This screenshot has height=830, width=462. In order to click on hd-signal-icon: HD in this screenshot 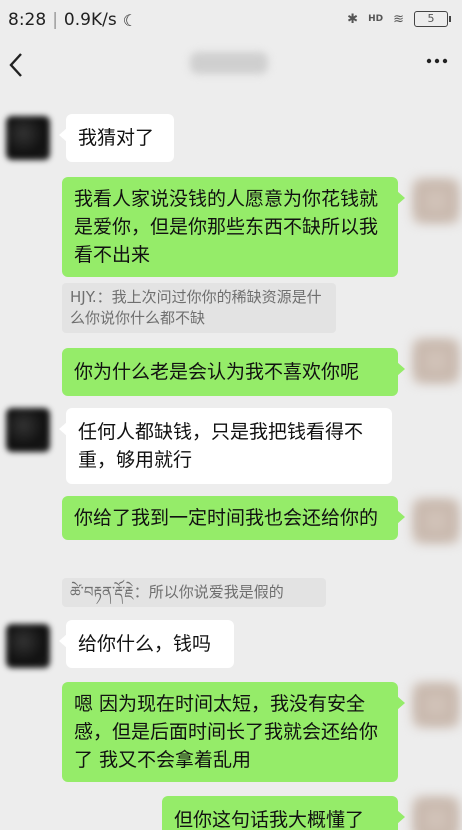, I will do `click(376, 19)`.